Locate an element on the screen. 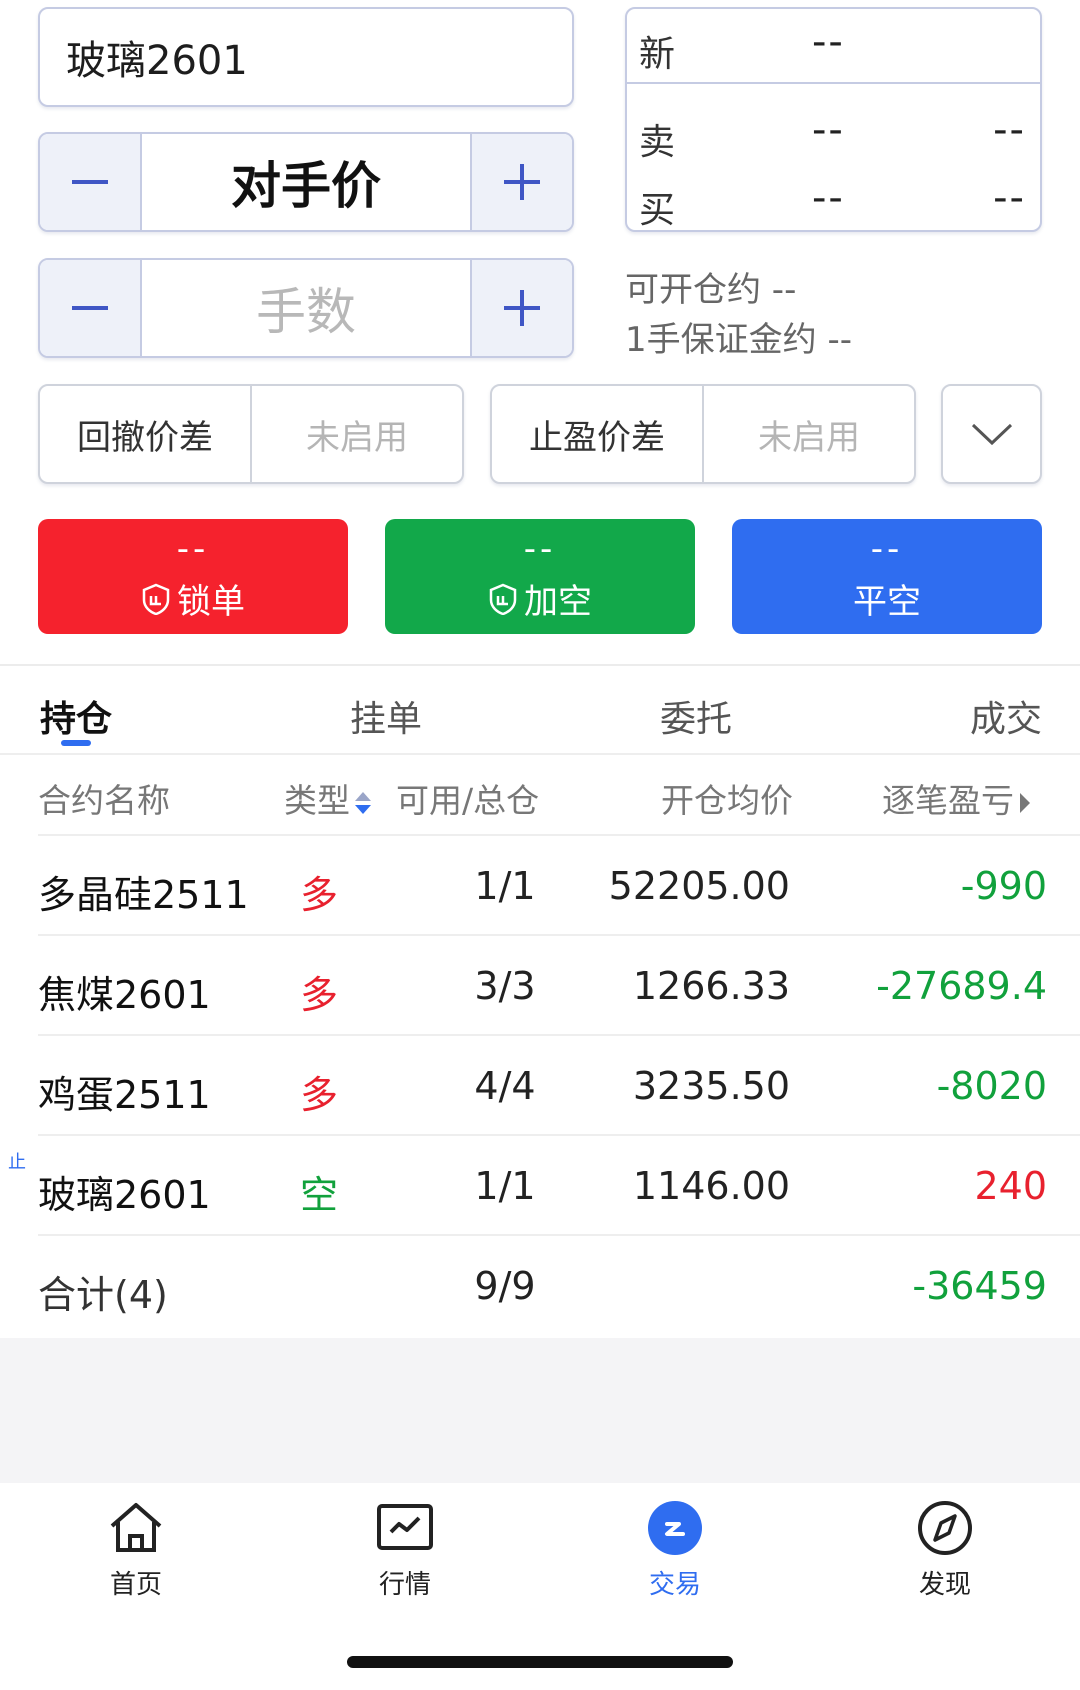 The height and width of the screenshot is (1690, 1080). tab-trades: 成交 is located at coordinates (1006, 716).